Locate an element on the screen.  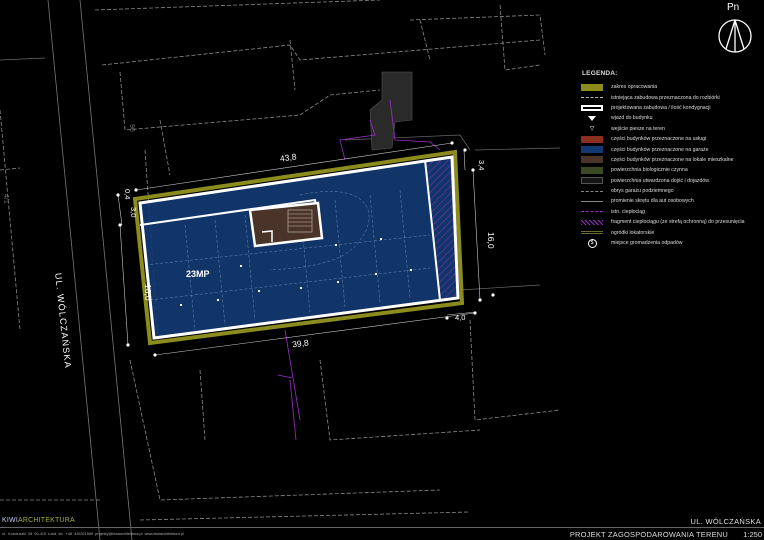
legend-label: promienie skrętu dla aut osobowych is located at coordinates (652, 201).